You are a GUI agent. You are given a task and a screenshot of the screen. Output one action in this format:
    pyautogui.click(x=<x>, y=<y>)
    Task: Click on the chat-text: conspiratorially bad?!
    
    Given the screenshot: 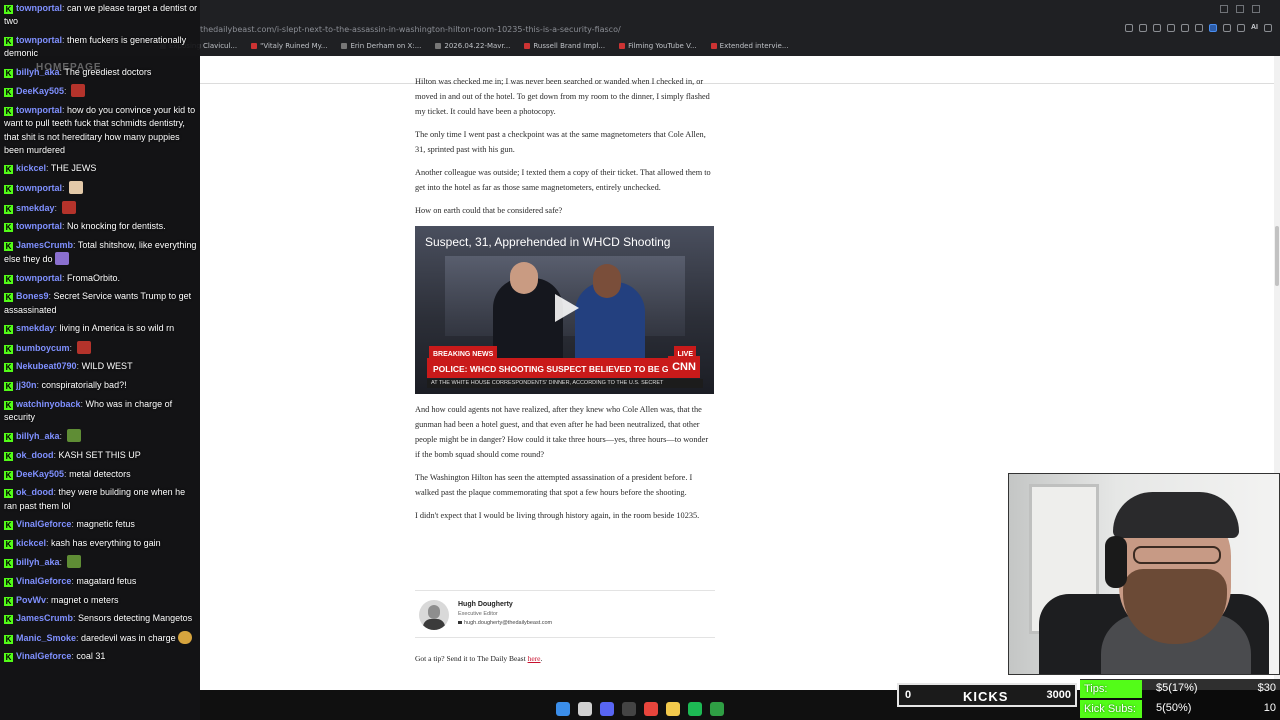 What is the action you would take?
    pyautogui.click(x=84, y=384)
    